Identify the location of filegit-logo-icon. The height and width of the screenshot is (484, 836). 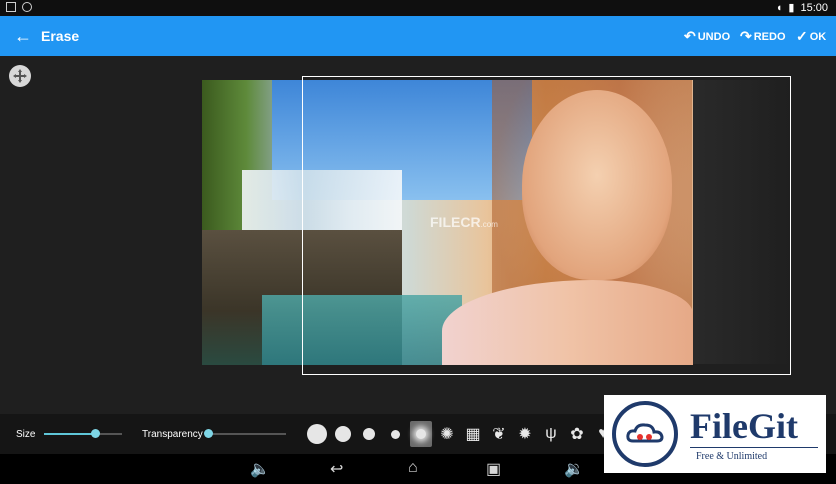
(645, 434).